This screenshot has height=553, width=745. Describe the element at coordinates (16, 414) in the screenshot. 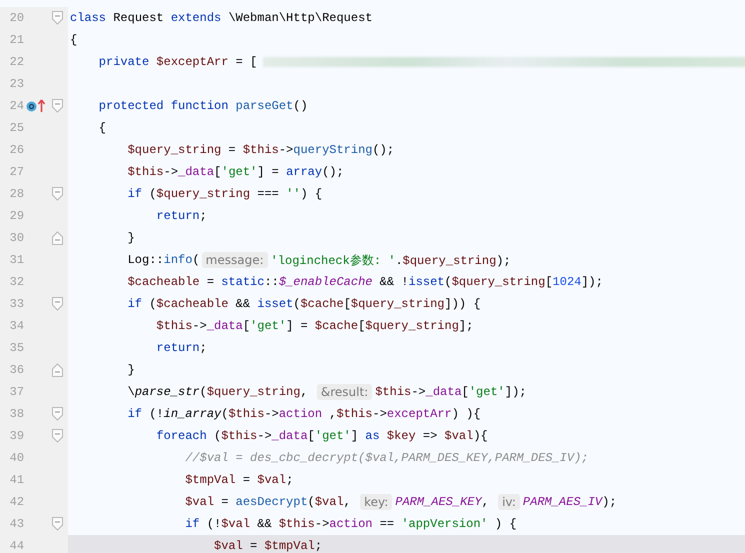

I see `line-number: 38` at that location.